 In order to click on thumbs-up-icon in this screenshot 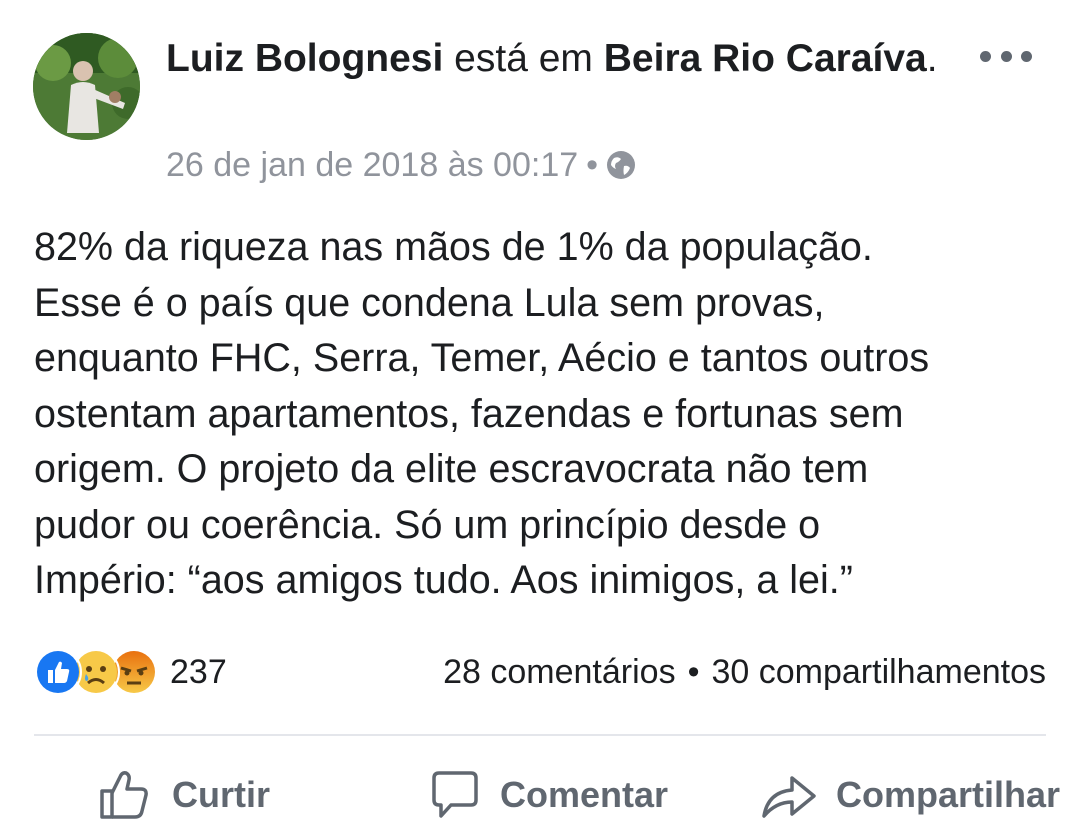, I will do `click(124, 795)`.